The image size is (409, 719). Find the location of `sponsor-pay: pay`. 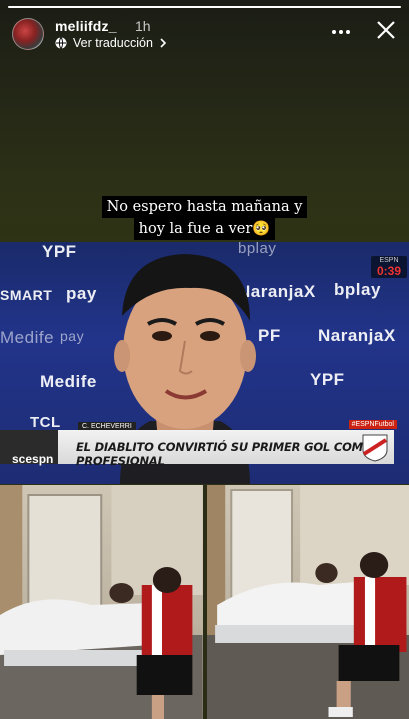

sponsor-pay: pay is located at coordinates (81, 293).